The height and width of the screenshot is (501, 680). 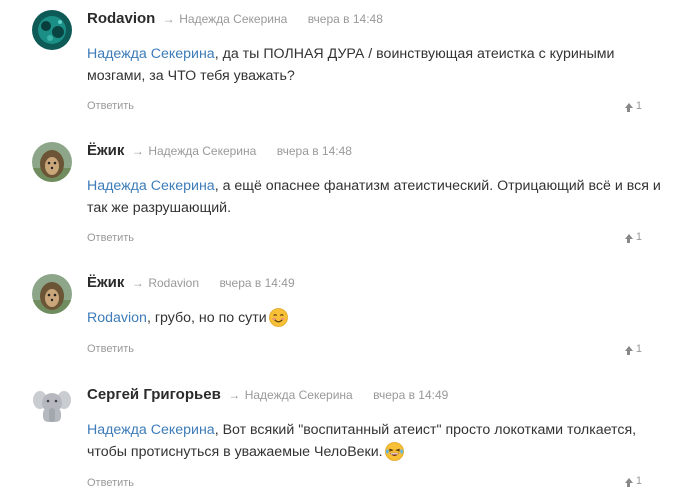 I want to click on comment-header: Ёжик → Rodavion вчера в 14:49, so click(x=191, y=283).